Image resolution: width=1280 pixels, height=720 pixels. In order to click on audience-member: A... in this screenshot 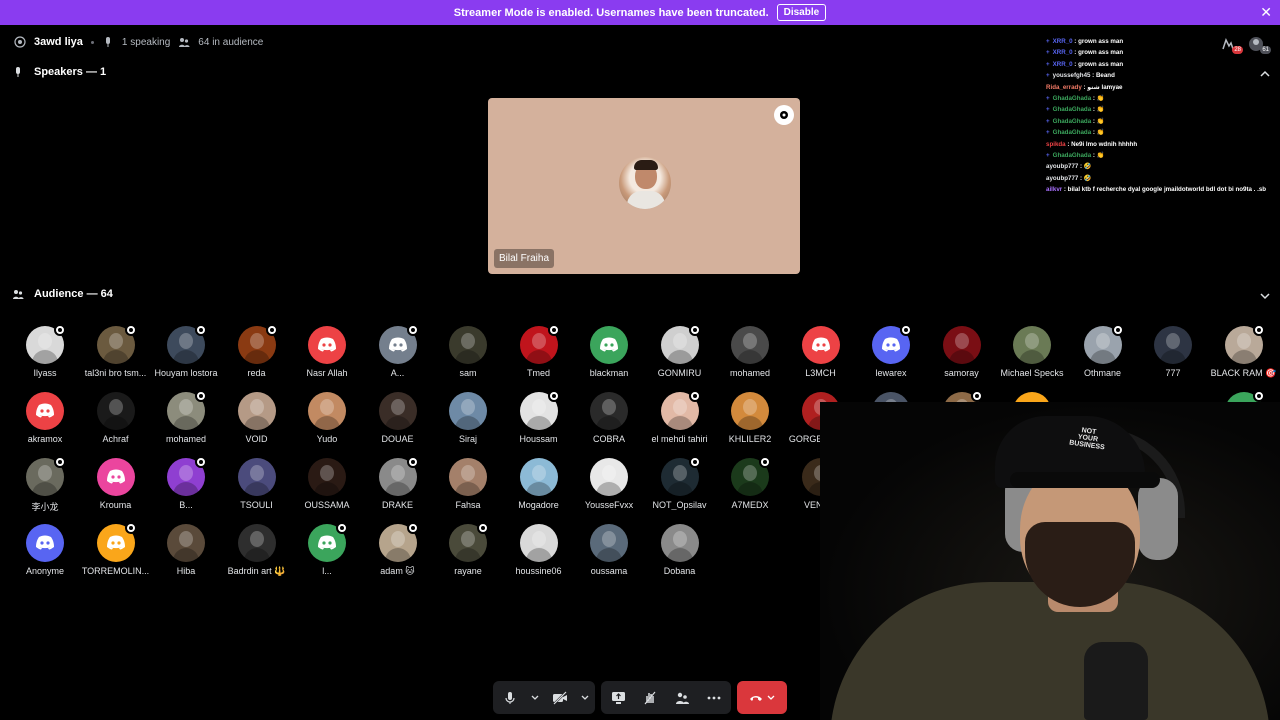, I will do `click(398, 350)`.